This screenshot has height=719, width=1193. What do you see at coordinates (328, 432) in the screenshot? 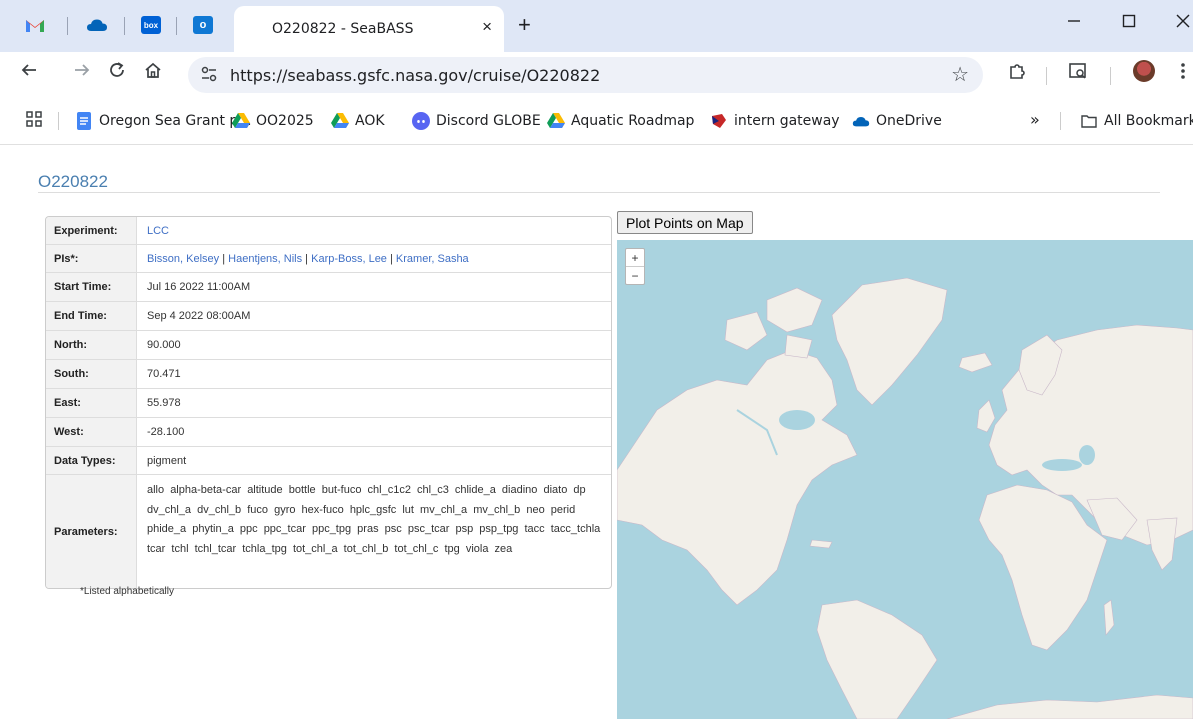
I see `row-west: West: -28.100` at bounding box center [328, 432].